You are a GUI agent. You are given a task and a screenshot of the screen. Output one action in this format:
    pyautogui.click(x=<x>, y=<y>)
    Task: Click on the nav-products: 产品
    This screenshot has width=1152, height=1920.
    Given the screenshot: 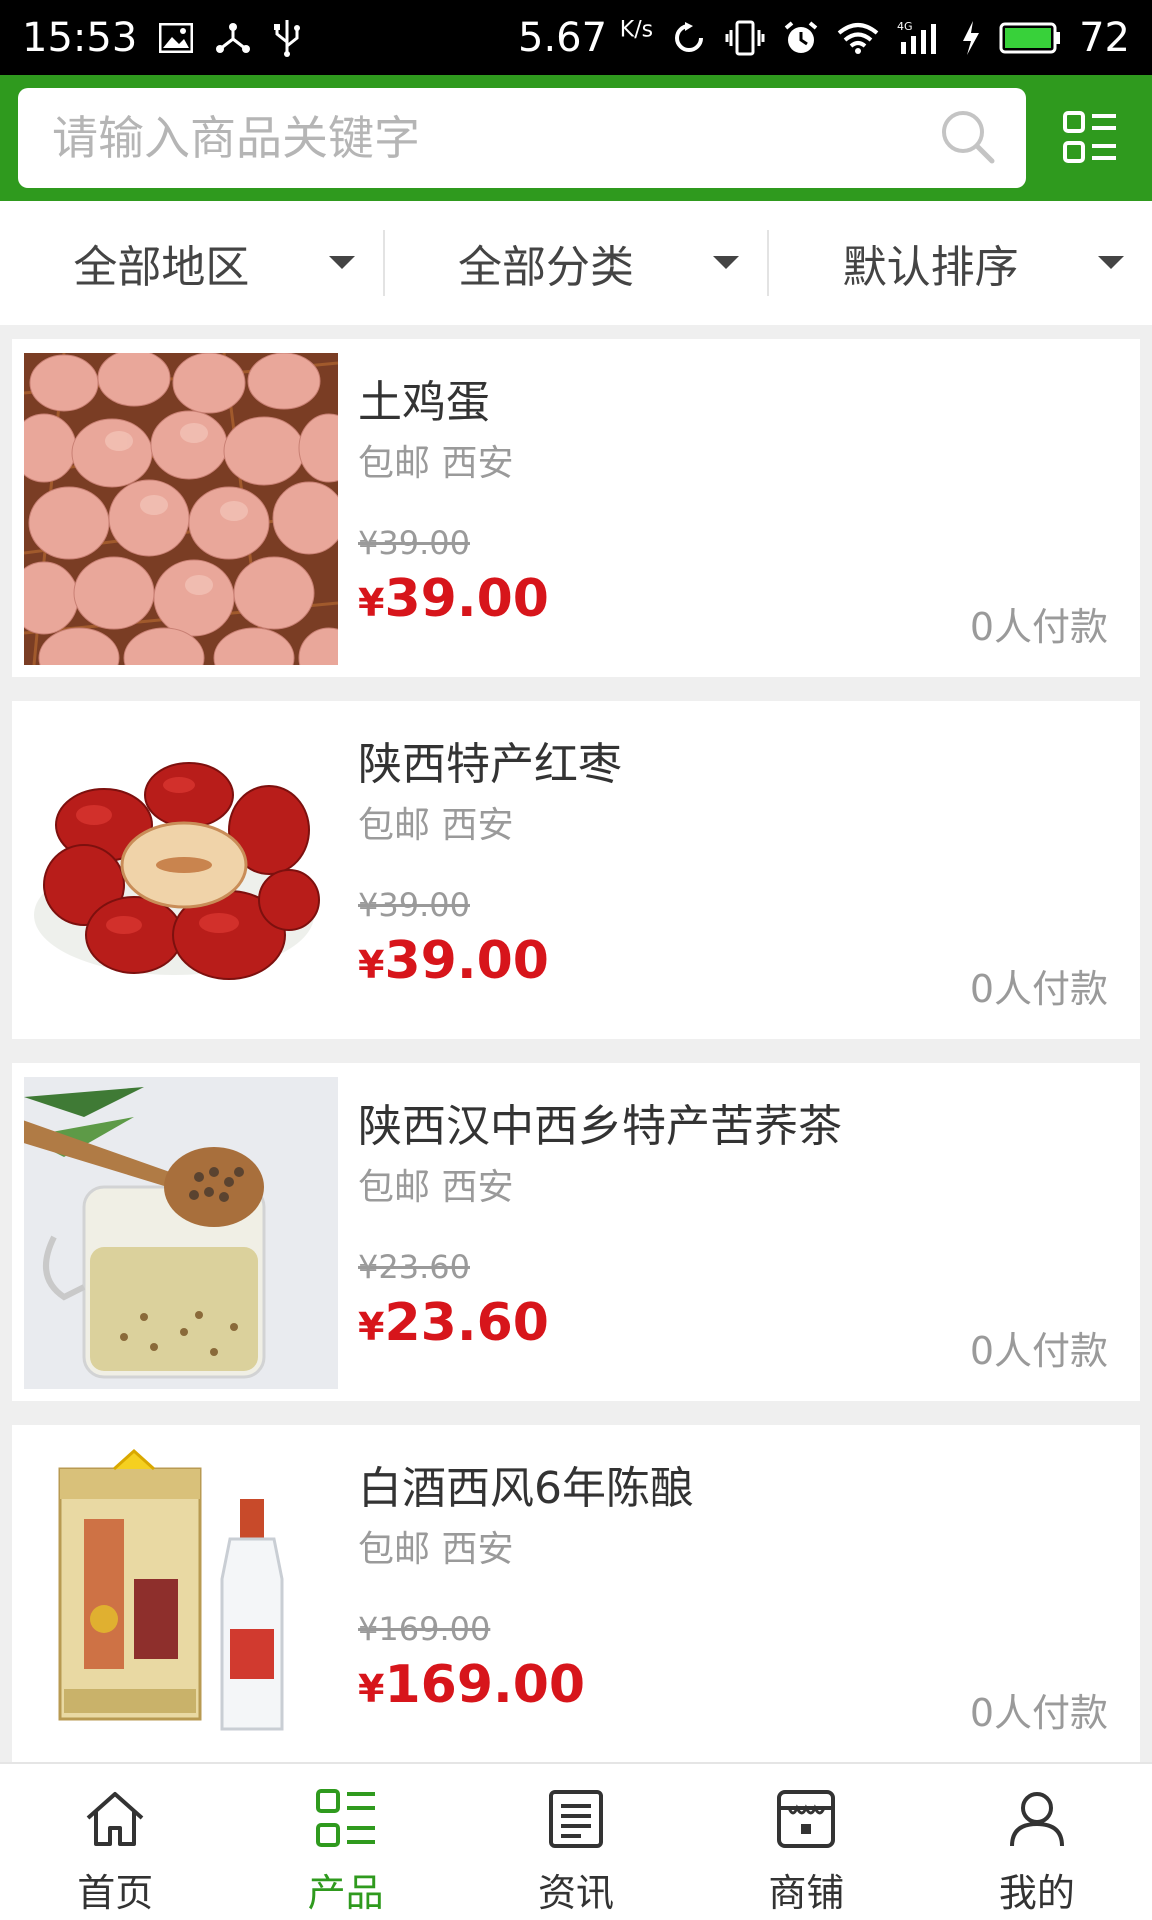 What is the action you would take?
    pyautogui.click(x=345, y=1842)
    